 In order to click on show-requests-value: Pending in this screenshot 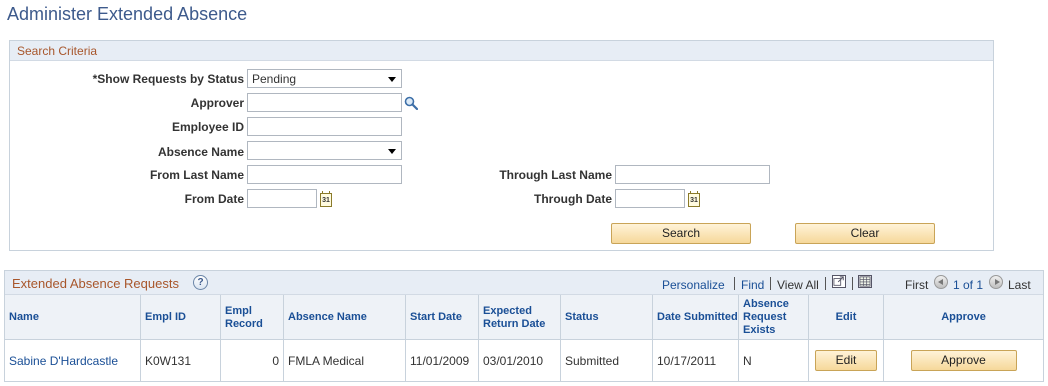, I will do `click(274, 79)`.